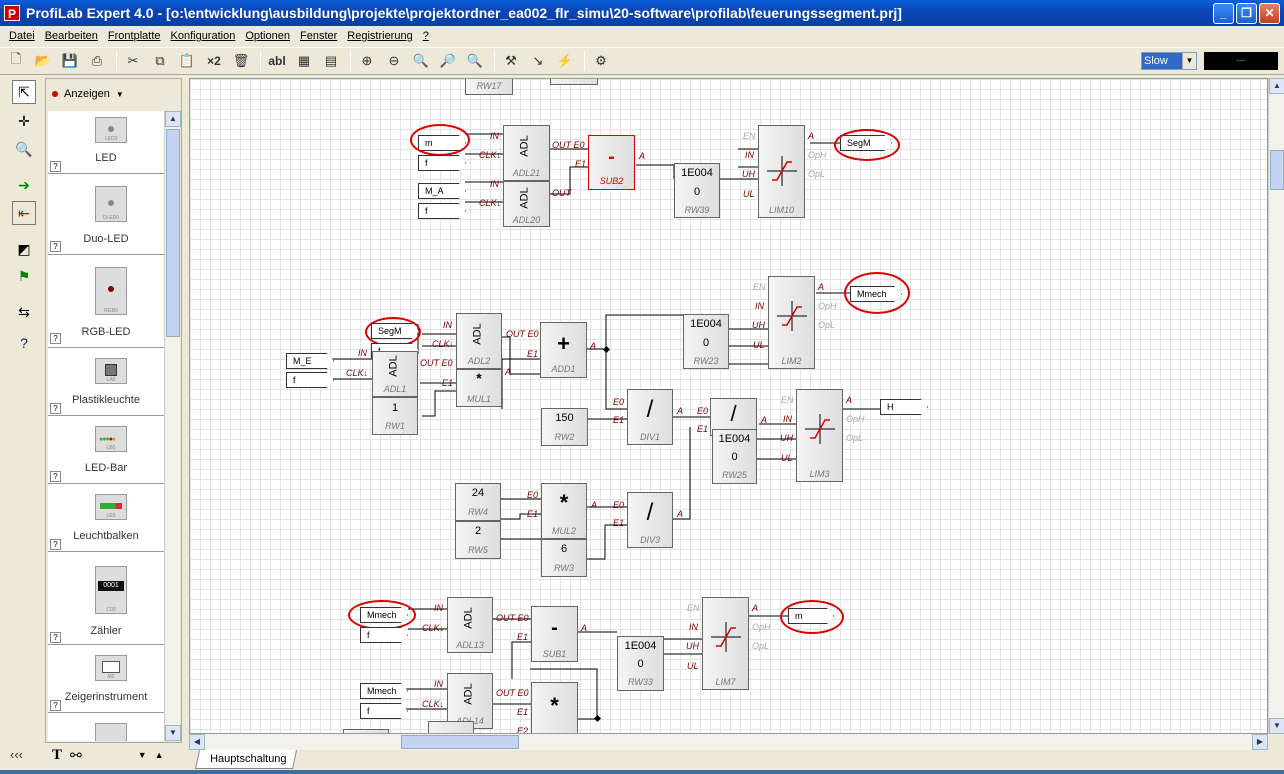 This screenshot has width=1284, height=774. I want to click on print-icon: ⎙, so click(97, 61).